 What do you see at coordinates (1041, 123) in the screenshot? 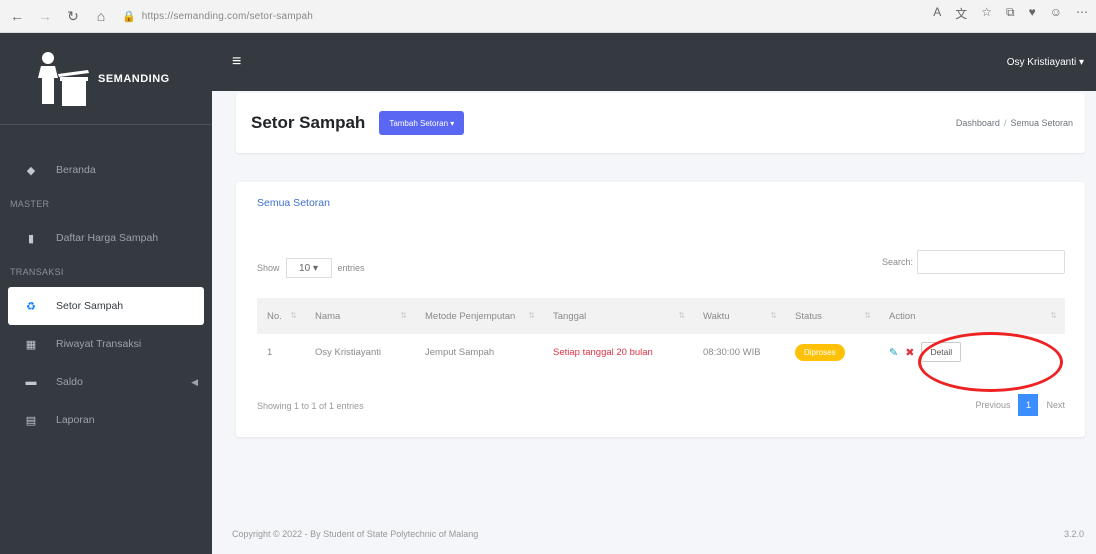
I see `breadcrumb-current: Semua Setoran` at bounding box center [1041, 123].